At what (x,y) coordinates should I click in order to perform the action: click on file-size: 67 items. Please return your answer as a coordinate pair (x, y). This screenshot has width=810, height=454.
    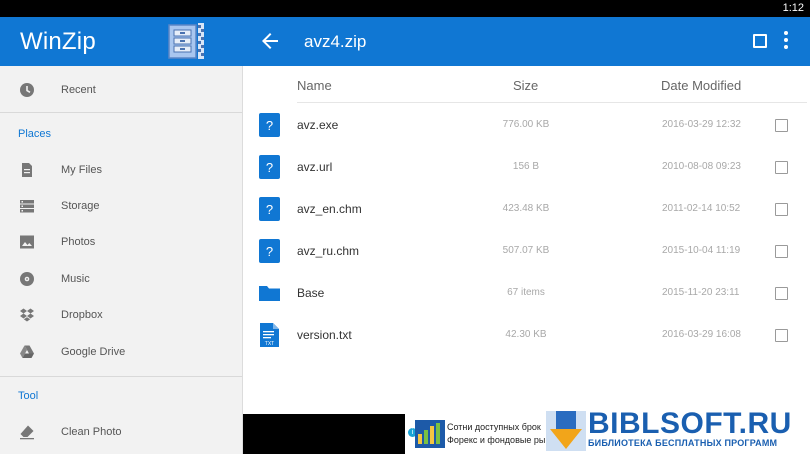
    Looking at the image, I should click on (526, 292).